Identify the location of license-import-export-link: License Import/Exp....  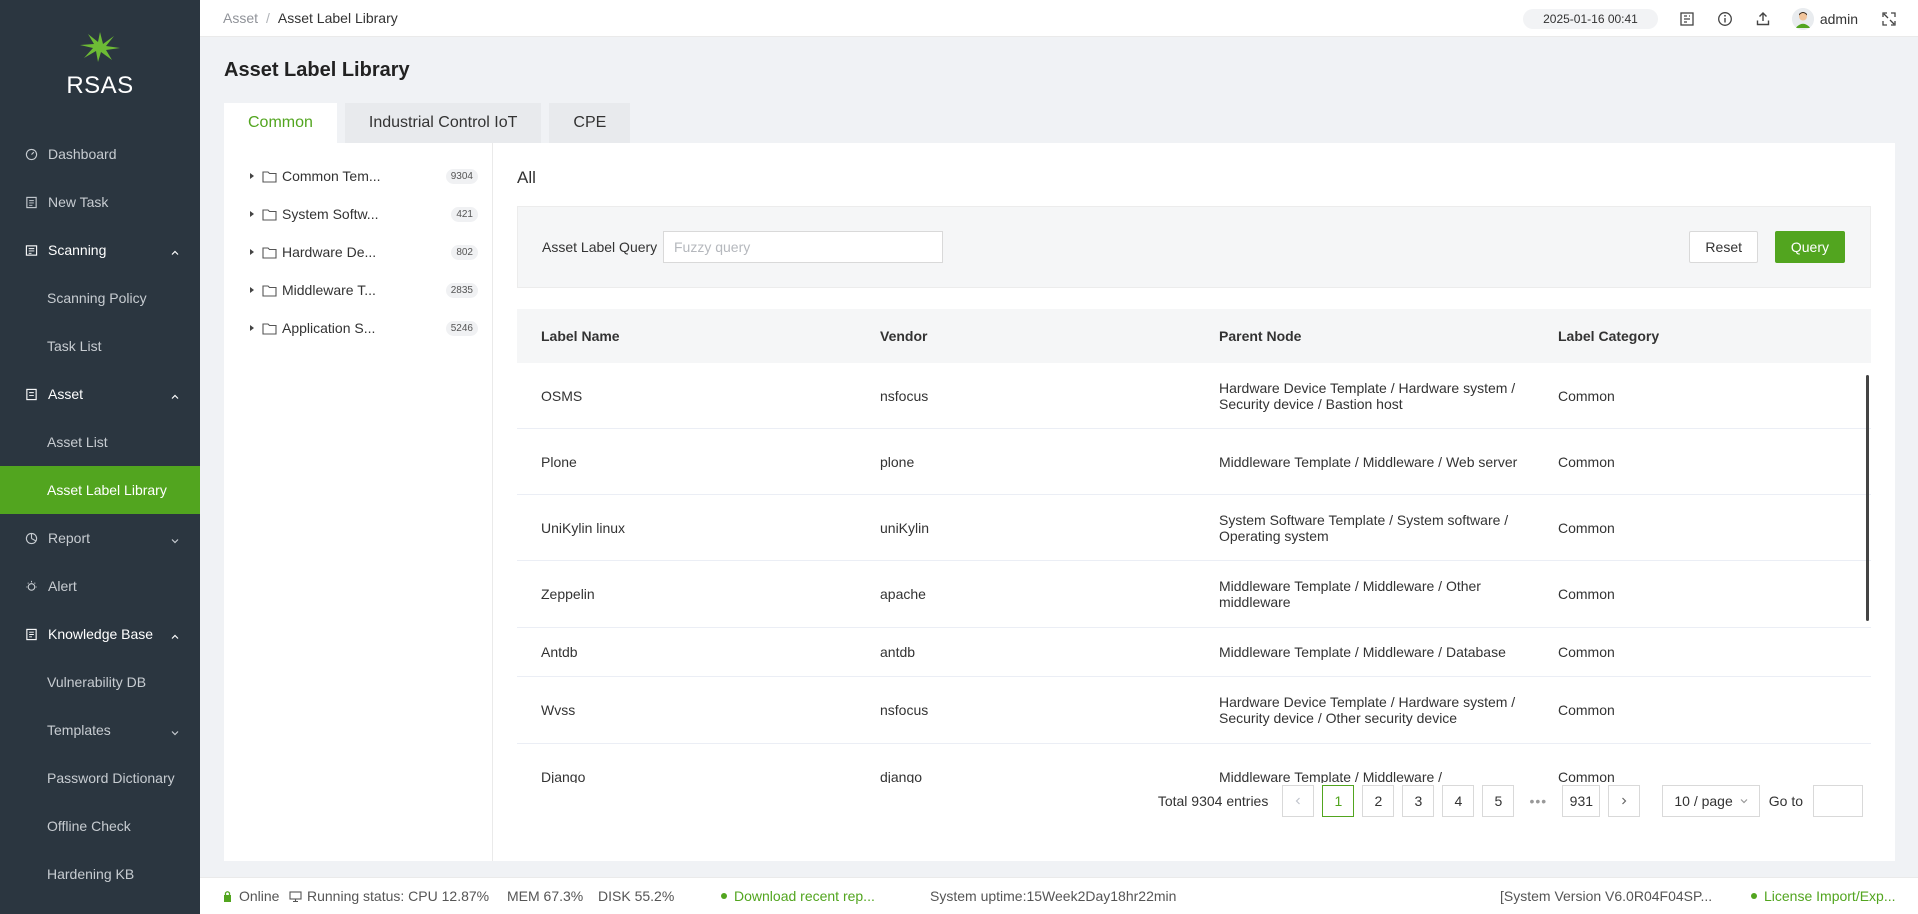
(1823, 896).